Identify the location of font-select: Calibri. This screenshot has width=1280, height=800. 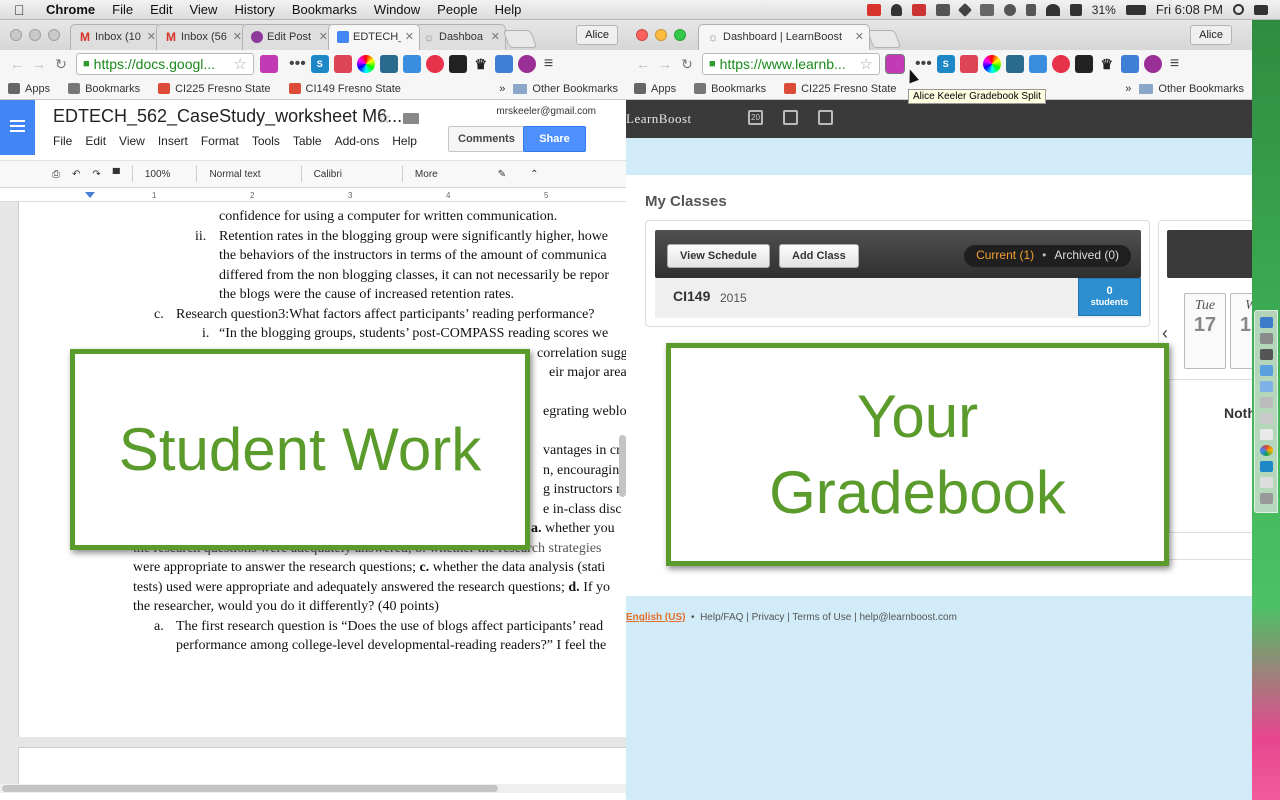
(328, 174).